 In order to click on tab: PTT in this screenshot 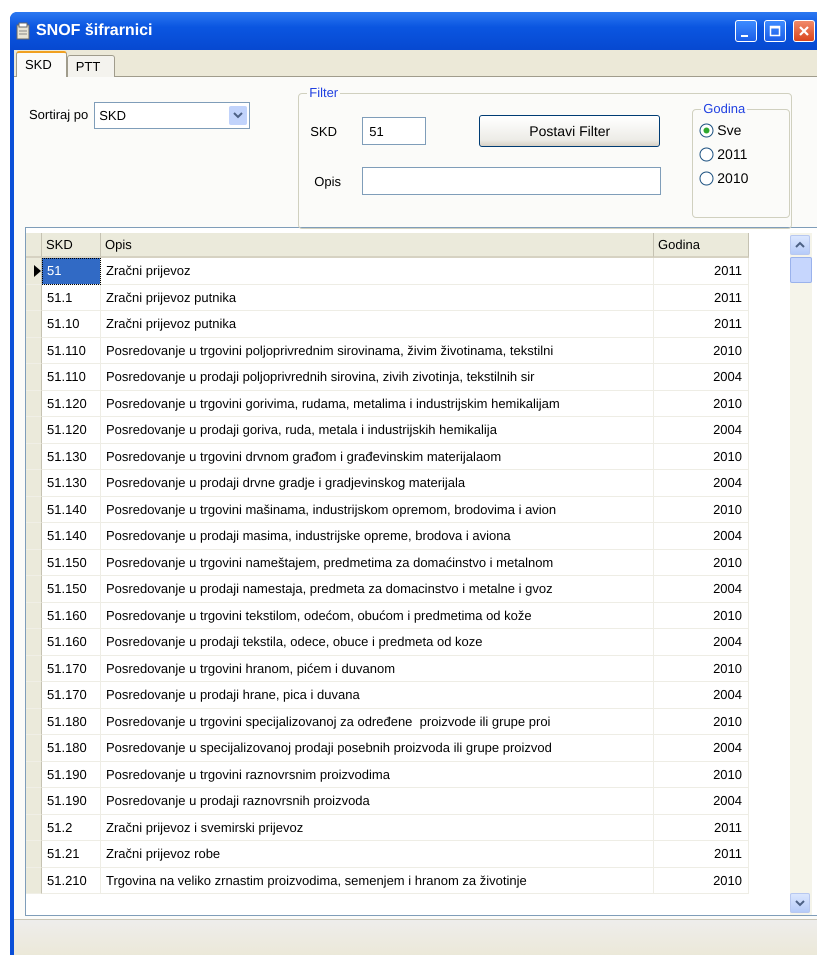, I will do `click(91, 66)`.